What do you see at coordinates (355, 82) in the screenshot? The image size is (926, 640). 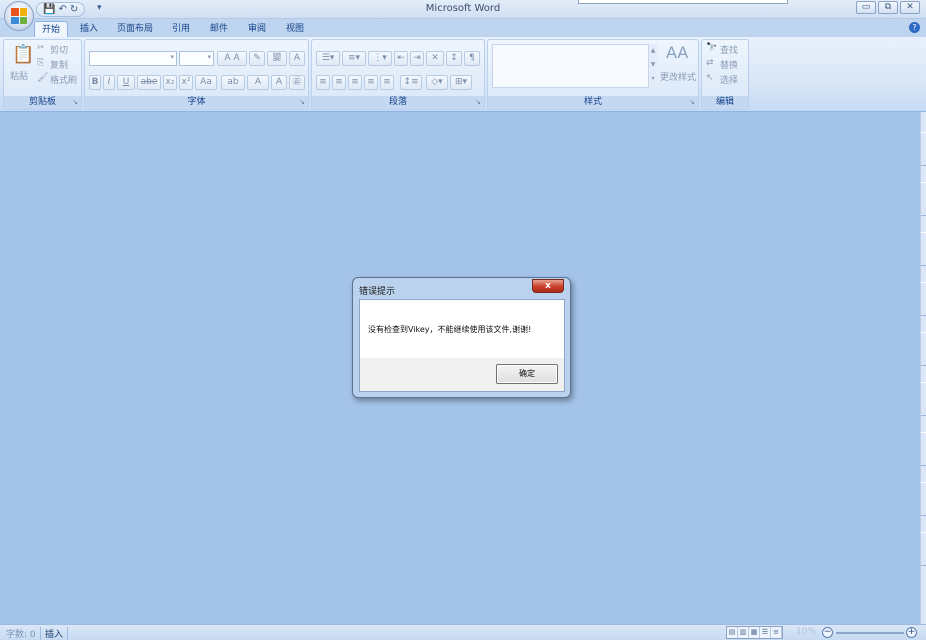 I see `align-right-button: ≡` at bounding box center [355, 82].